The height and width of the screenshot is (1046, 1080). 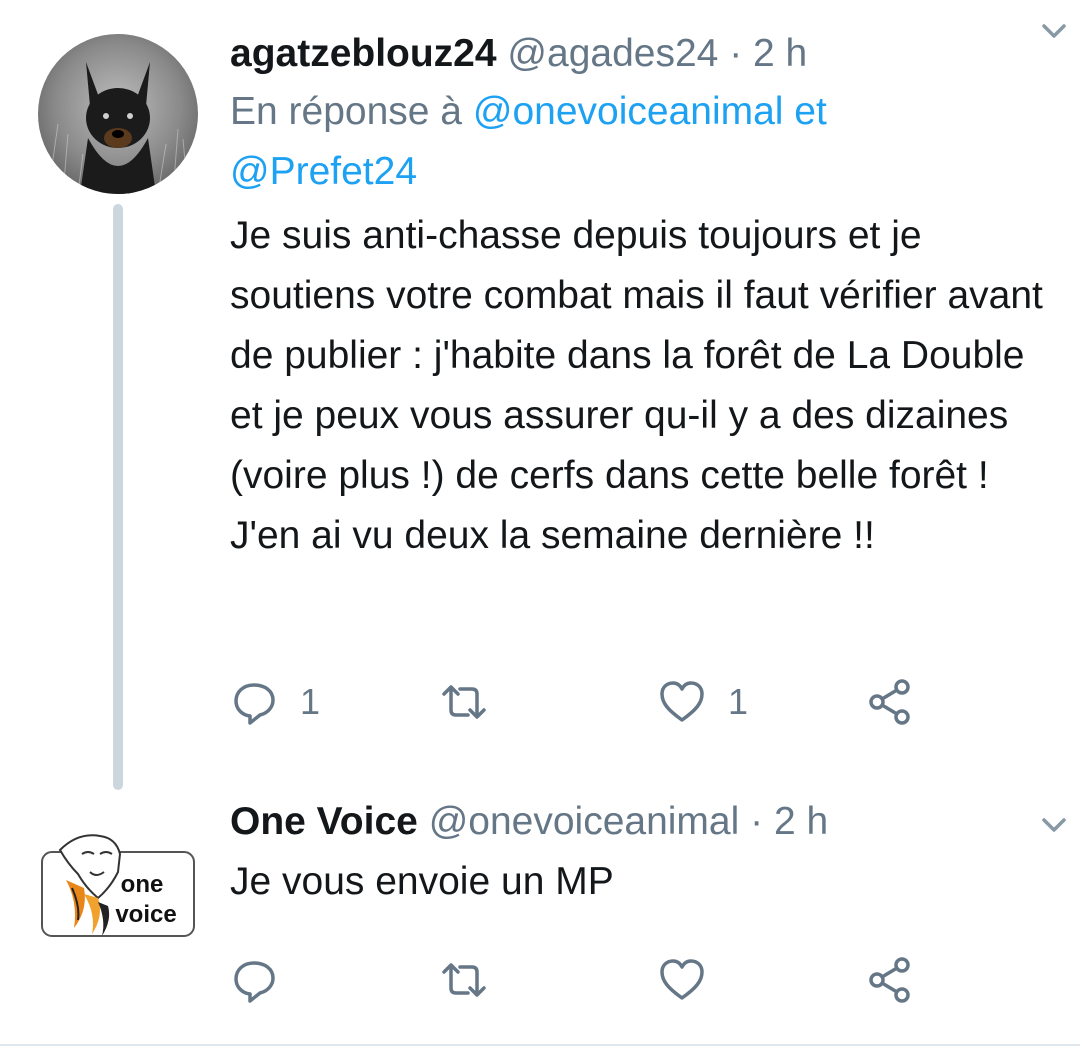 I want to click on reply-prefix: En réponse à, so click(x=346, y=111).